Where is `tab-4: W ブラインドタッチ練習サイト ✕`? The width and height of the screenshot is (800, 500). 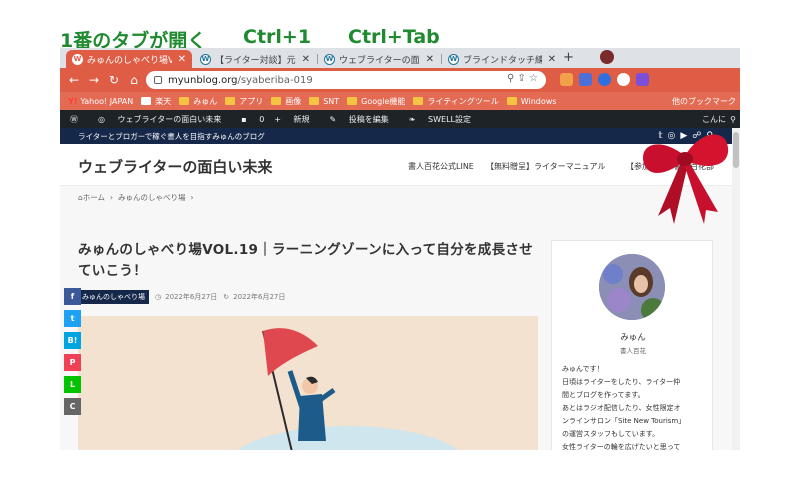 tab-4: W ブラインドタッチ練習サイト ✕ is located at coordinates (502, 59).